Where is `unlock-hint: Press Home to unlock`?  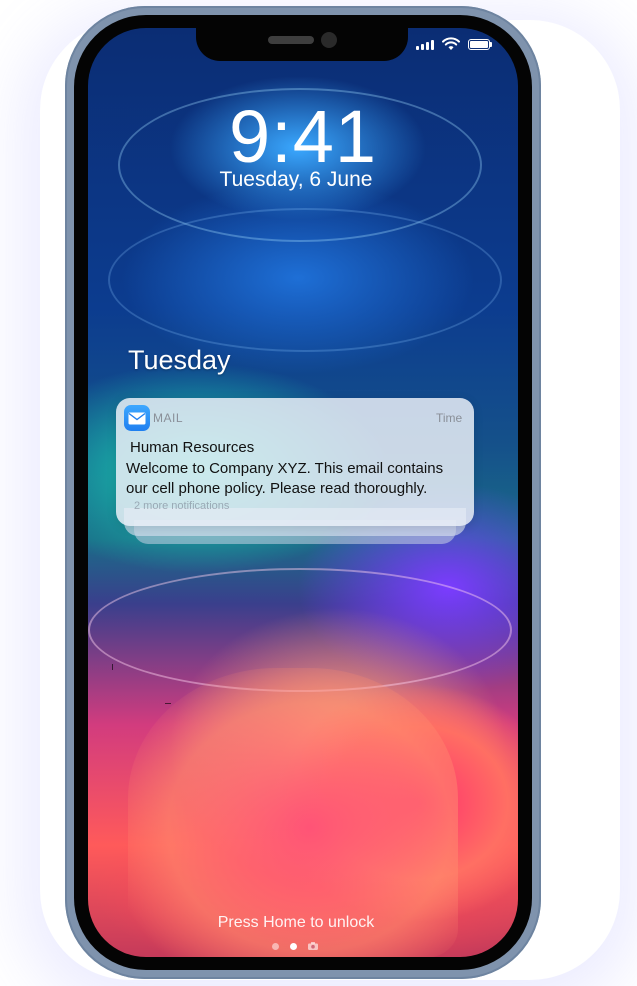
unlock-hint: Press Home to unlock is located at coordinates (296, 922).